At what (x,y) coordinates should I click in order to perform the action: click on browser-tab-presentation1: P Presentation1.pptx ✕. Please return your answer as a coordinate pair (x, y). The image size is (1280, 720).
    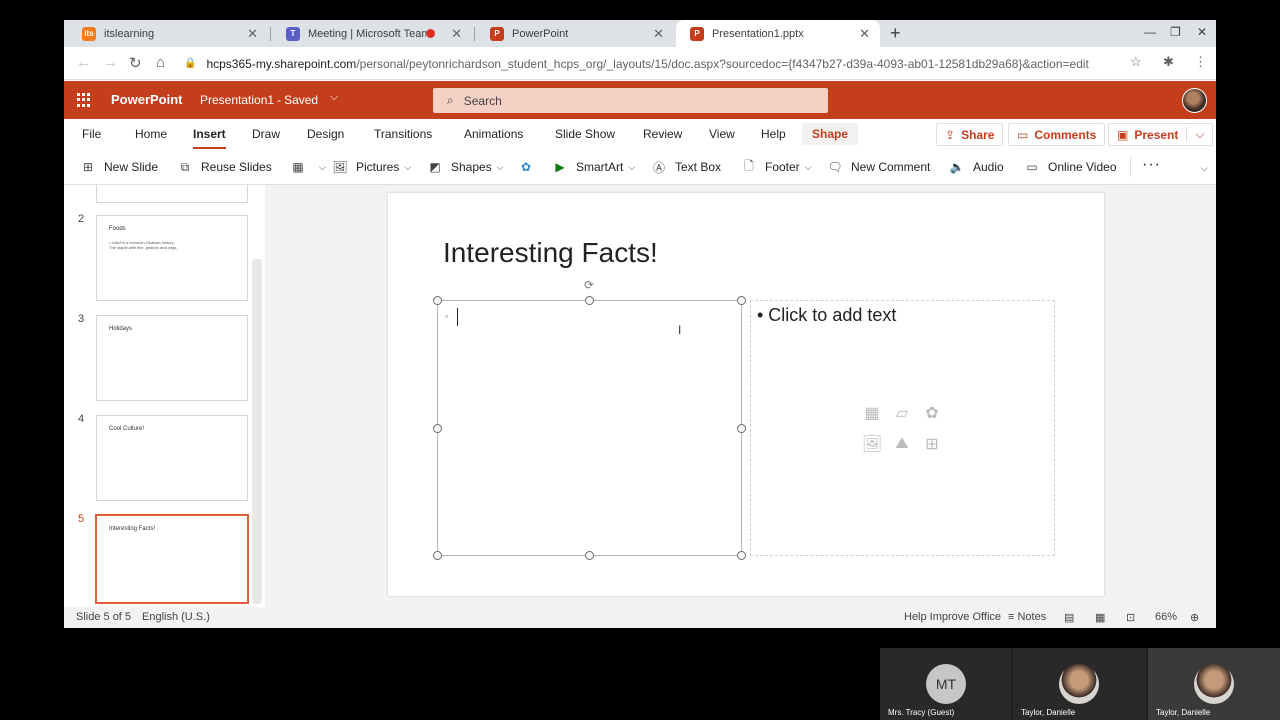
    Looking at the image, I should click on (778, 33).